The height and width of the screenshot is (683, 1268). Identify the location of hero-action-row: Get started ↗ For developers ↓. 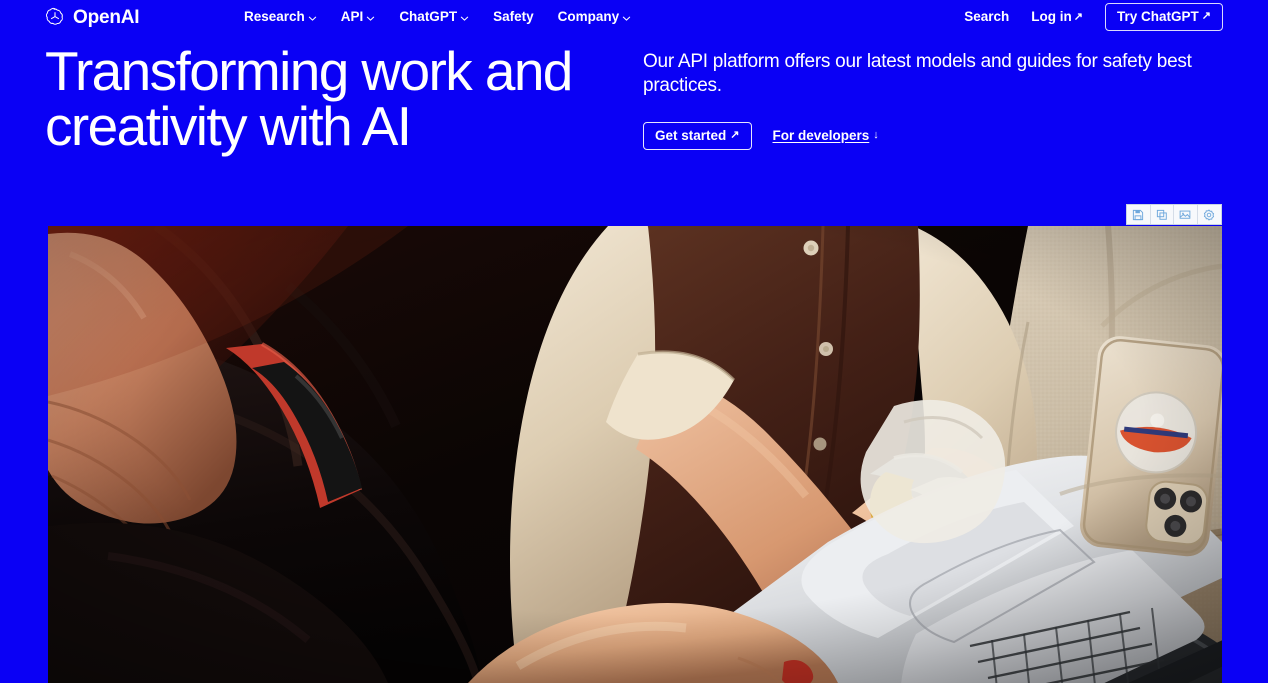
(930, 136).